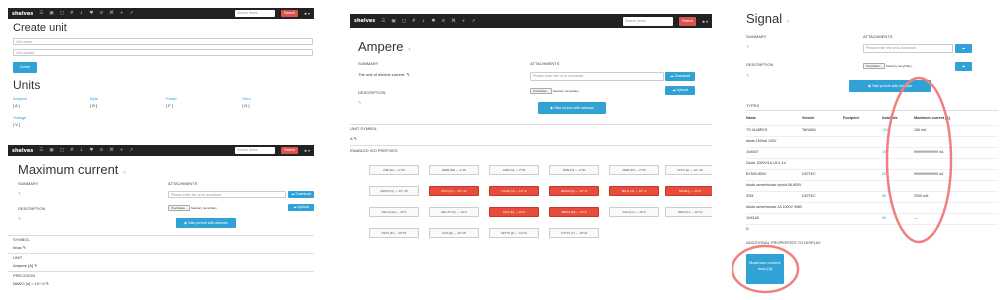  I want to click on table-cell-name: S2M, so click(749, 196).